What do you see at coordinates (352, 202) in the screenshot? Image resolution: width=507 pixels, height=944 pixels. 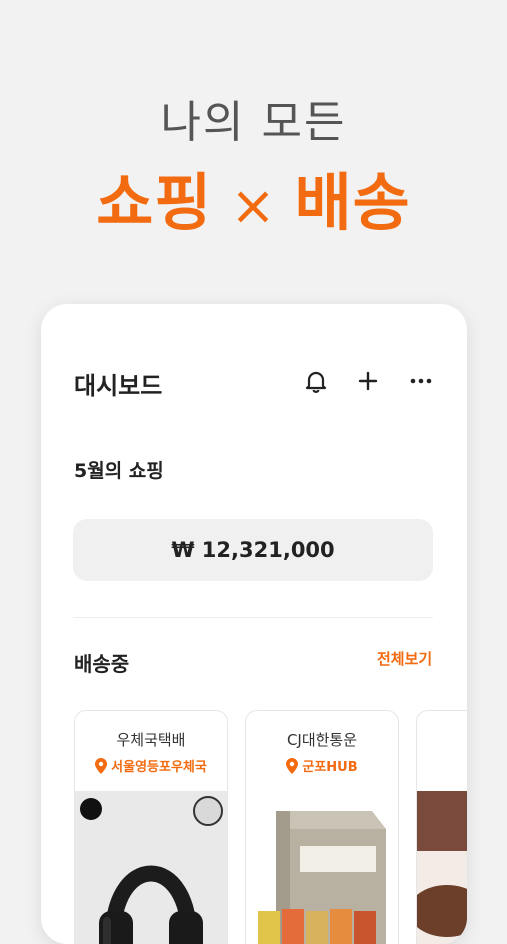 I see `hero-word-delivery: 배송` at bounding box center [352, 202].